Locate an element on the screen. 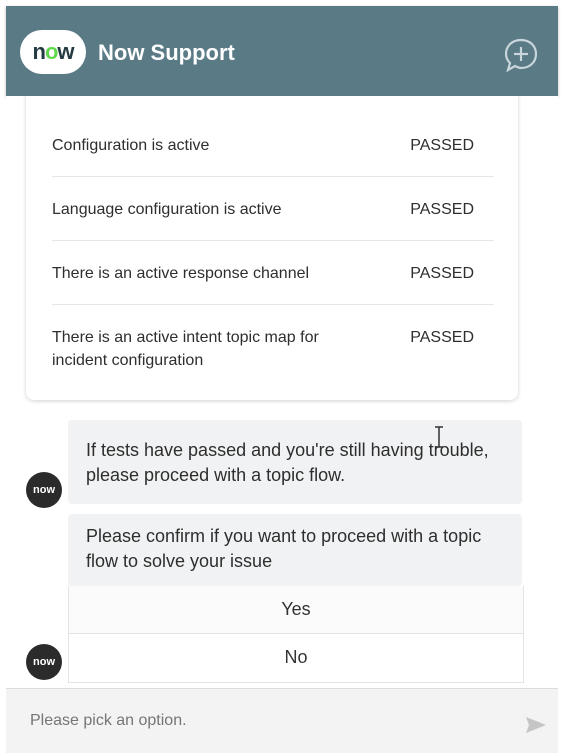 The height and width of the screenshot is (753, 564). option-no-button: No is located at coordinates (296, 657).